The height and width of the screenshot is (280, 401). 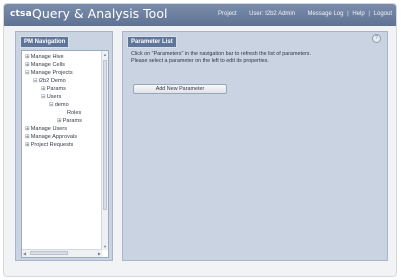 I want to click on vertical-scroll-thumb, so click(x=105, y=135).